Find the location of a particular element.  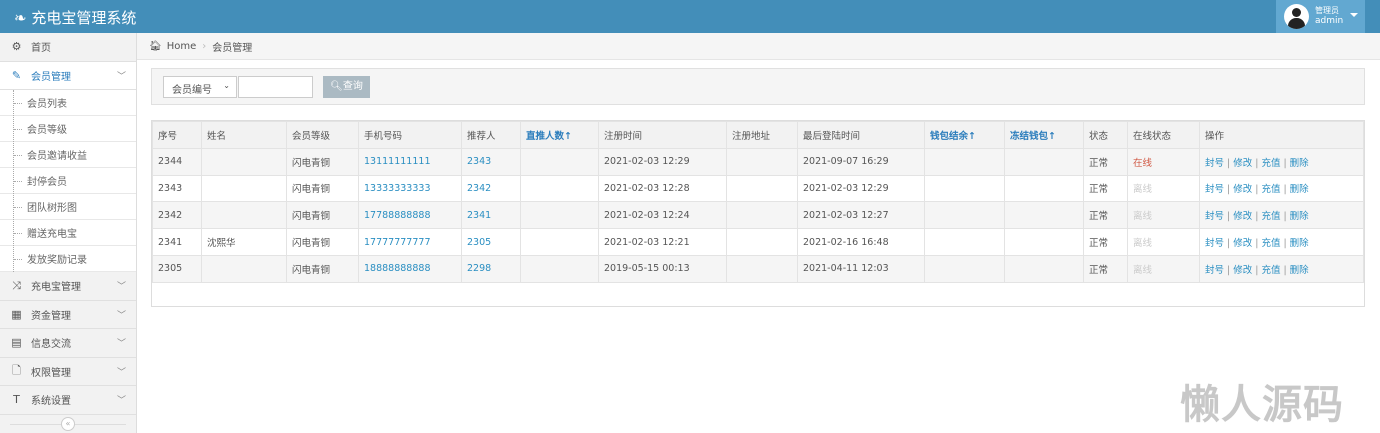

user-menu: 管理员 admin is located at coordinates (1320, 16).